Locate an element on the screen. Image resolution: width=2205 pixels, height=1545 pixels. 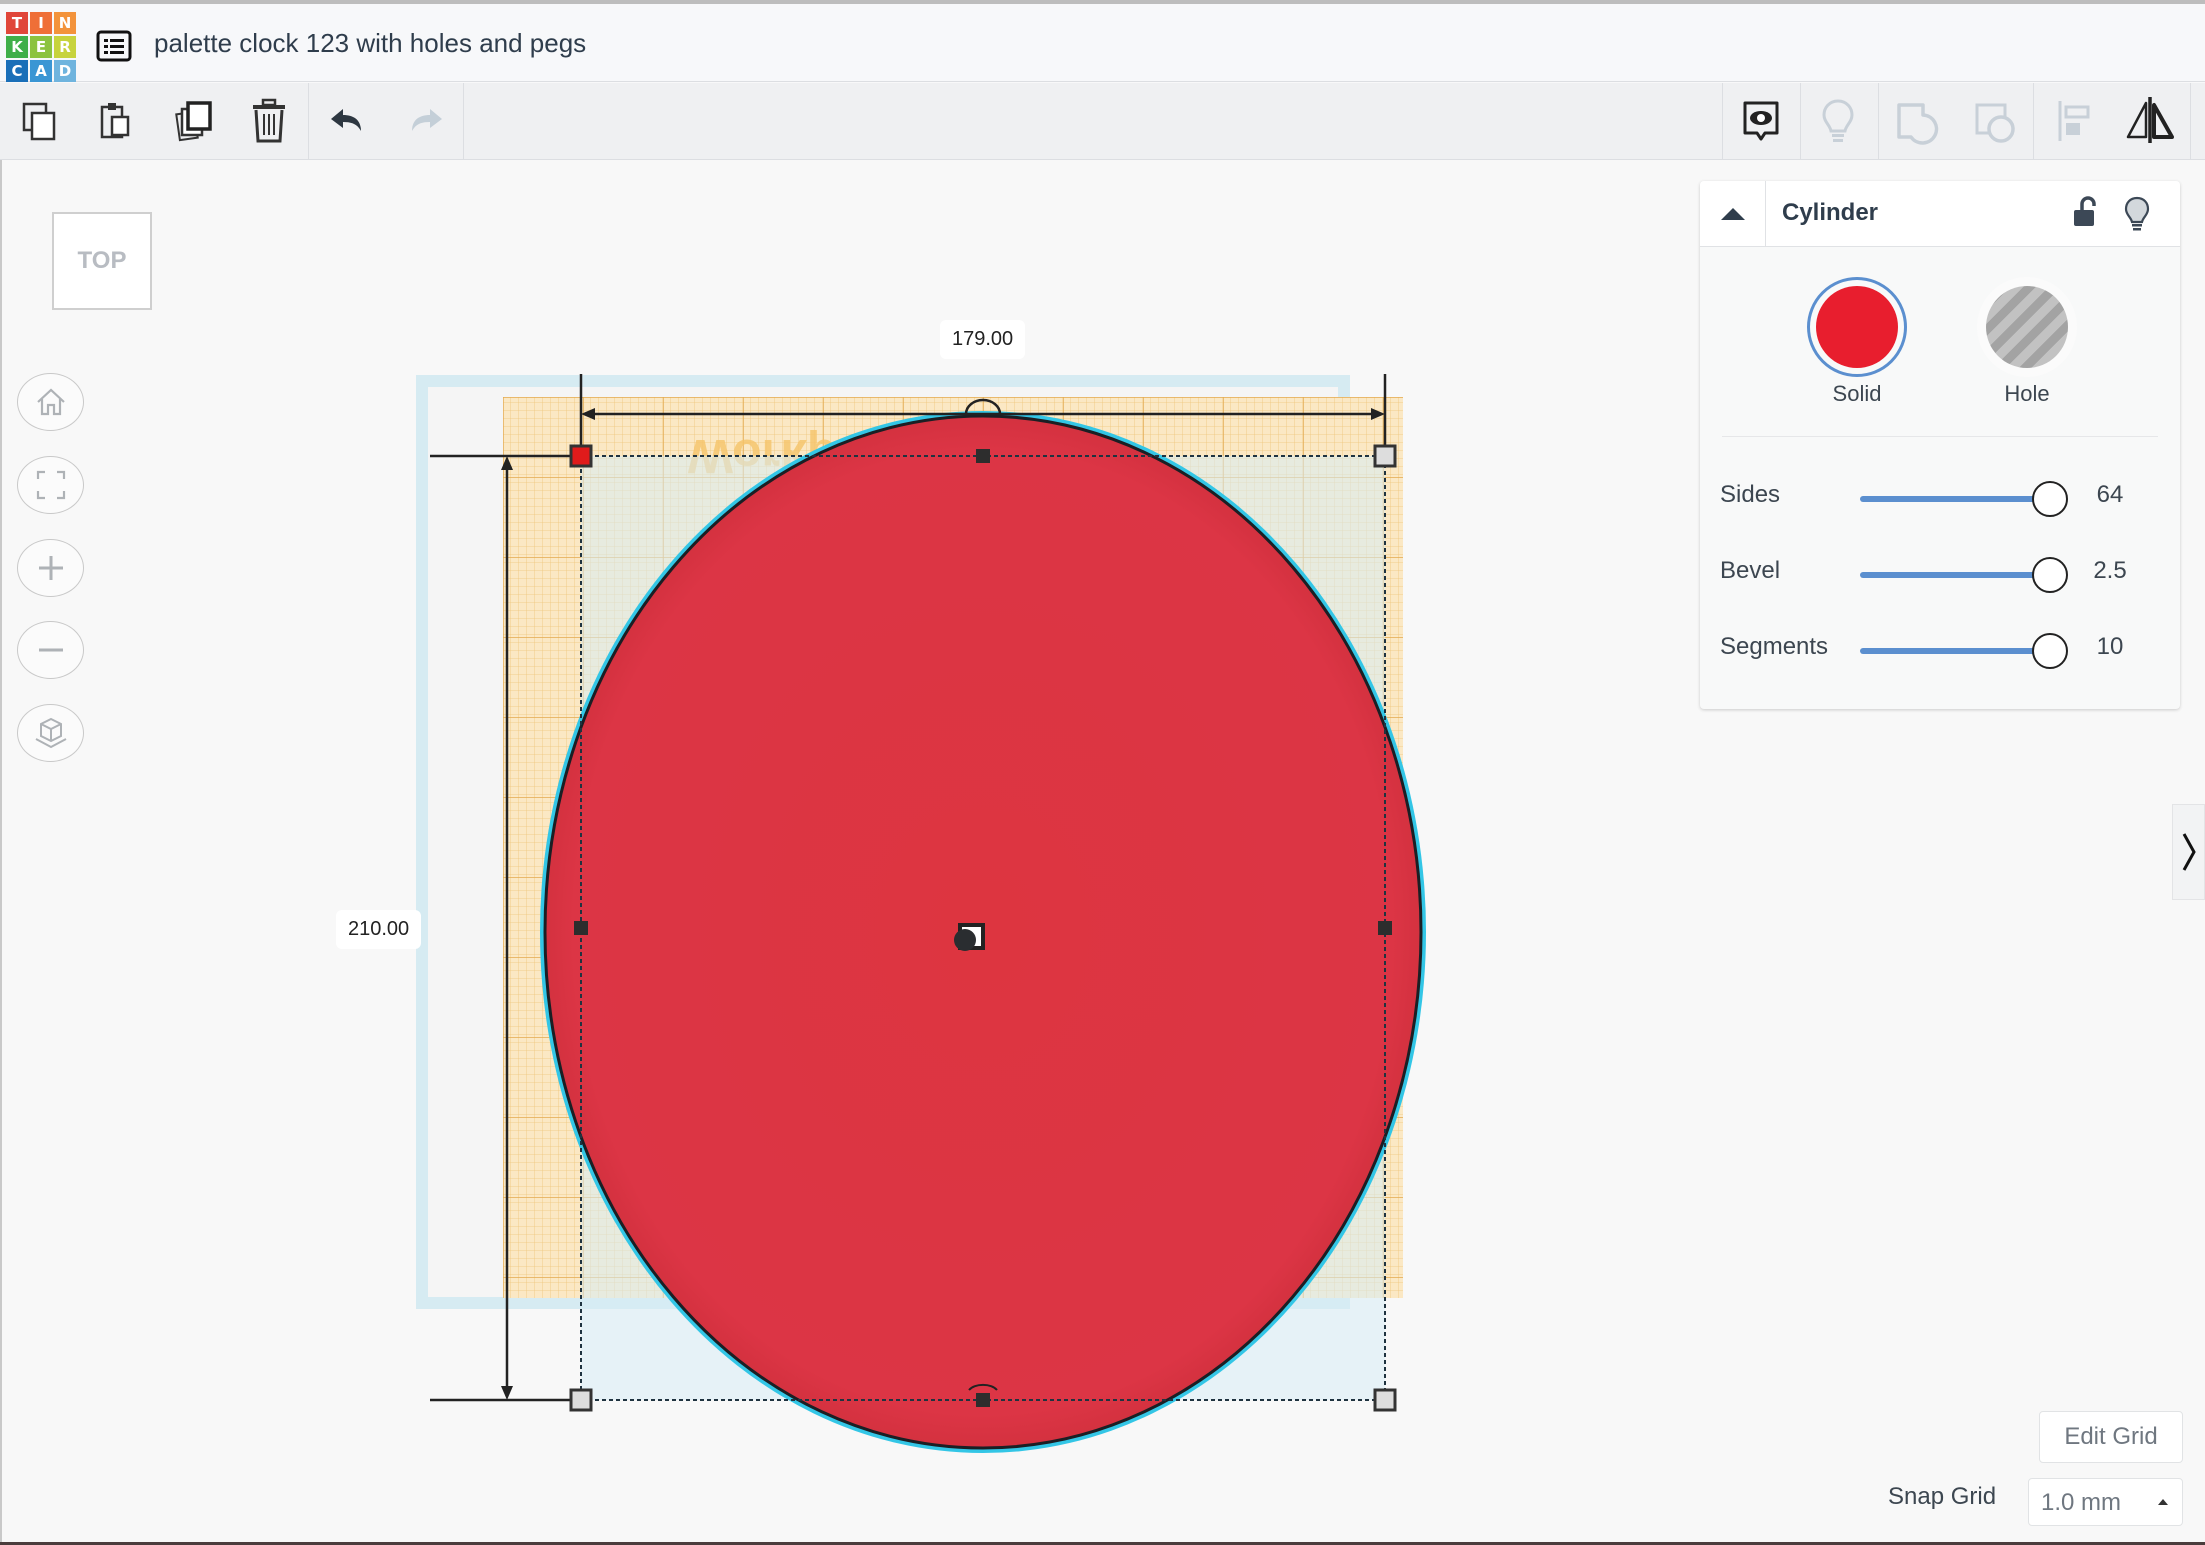
property-value: 64 is located at coordinates (2110, 495).